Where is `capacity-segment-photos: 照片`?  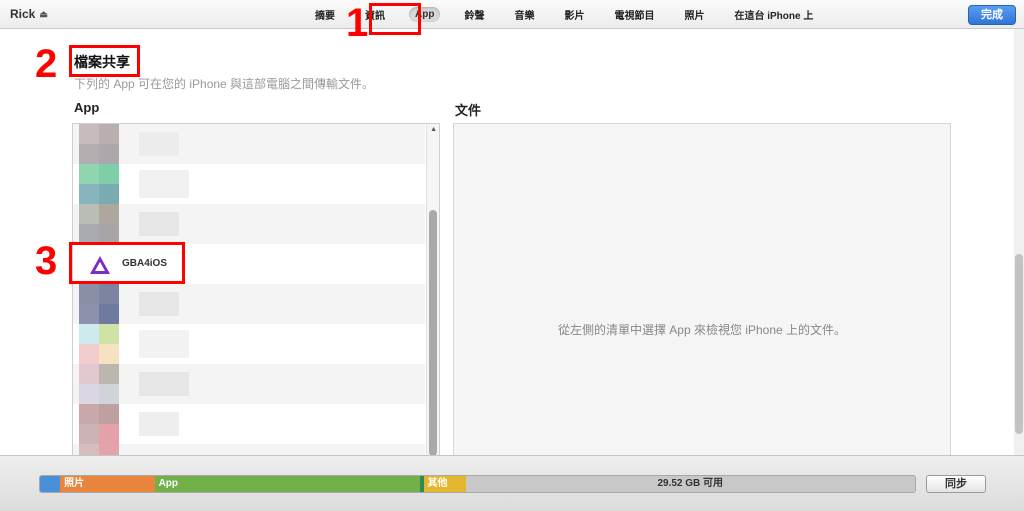
capacity-segment-photos: 照片 is located at coordinates (107, 484).